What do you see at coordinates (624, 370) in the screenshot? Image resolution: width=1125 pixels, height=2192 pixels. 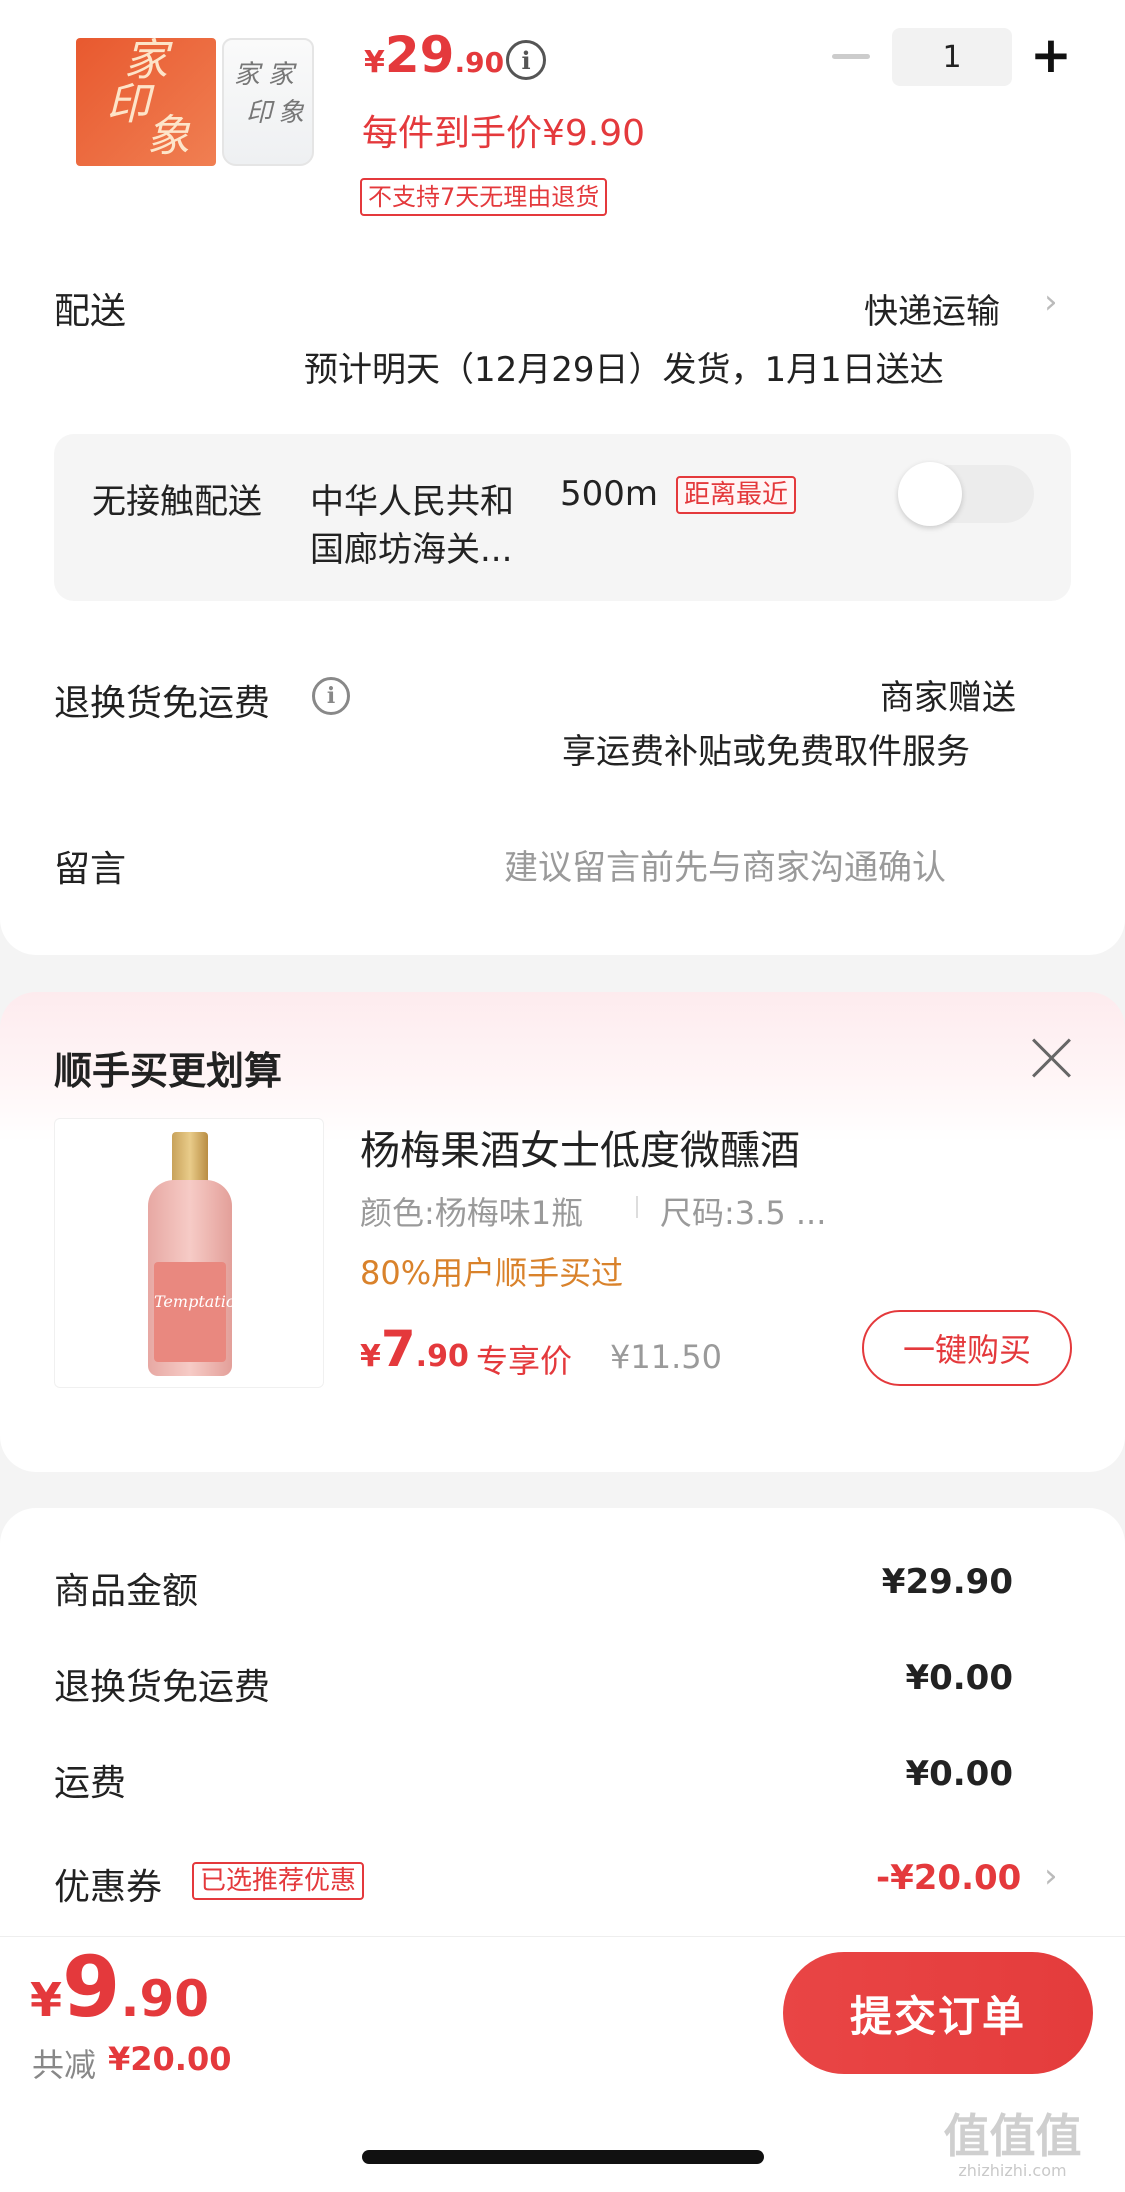 I see `delivery-estimate: 预计明天（12月29日）发货，1月1日送达` at bounding box center [624, 370].